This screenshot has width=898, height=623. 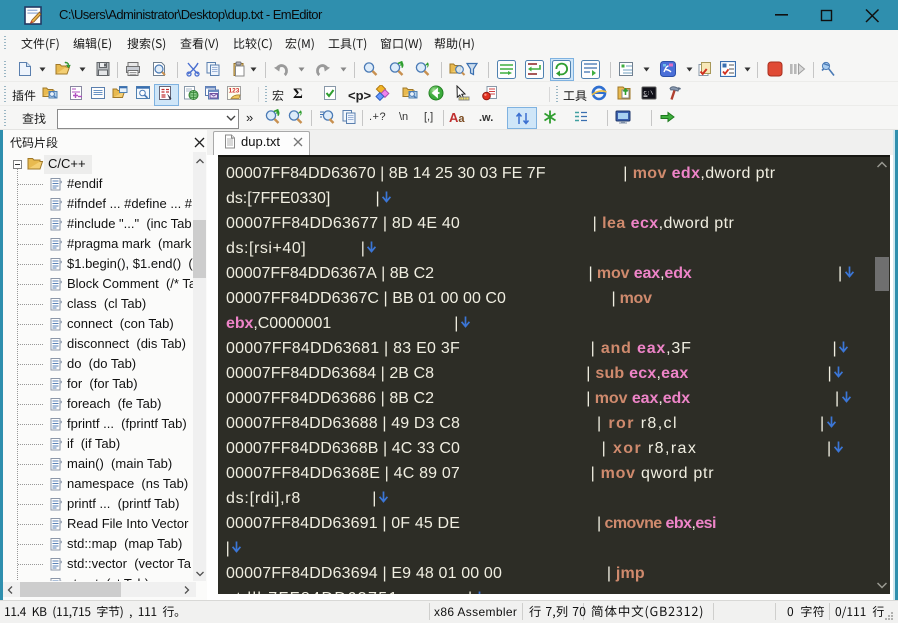 What do you see at coordinates (234, 91) in the screenshot?
I see `svg-text: 123` at bounding box center [234, 91].